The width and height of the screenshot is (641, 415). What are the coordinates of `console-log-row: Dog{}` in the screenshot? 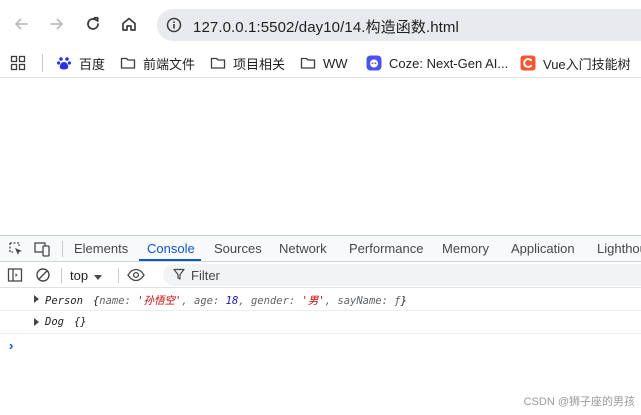 It's located at (320, 322).